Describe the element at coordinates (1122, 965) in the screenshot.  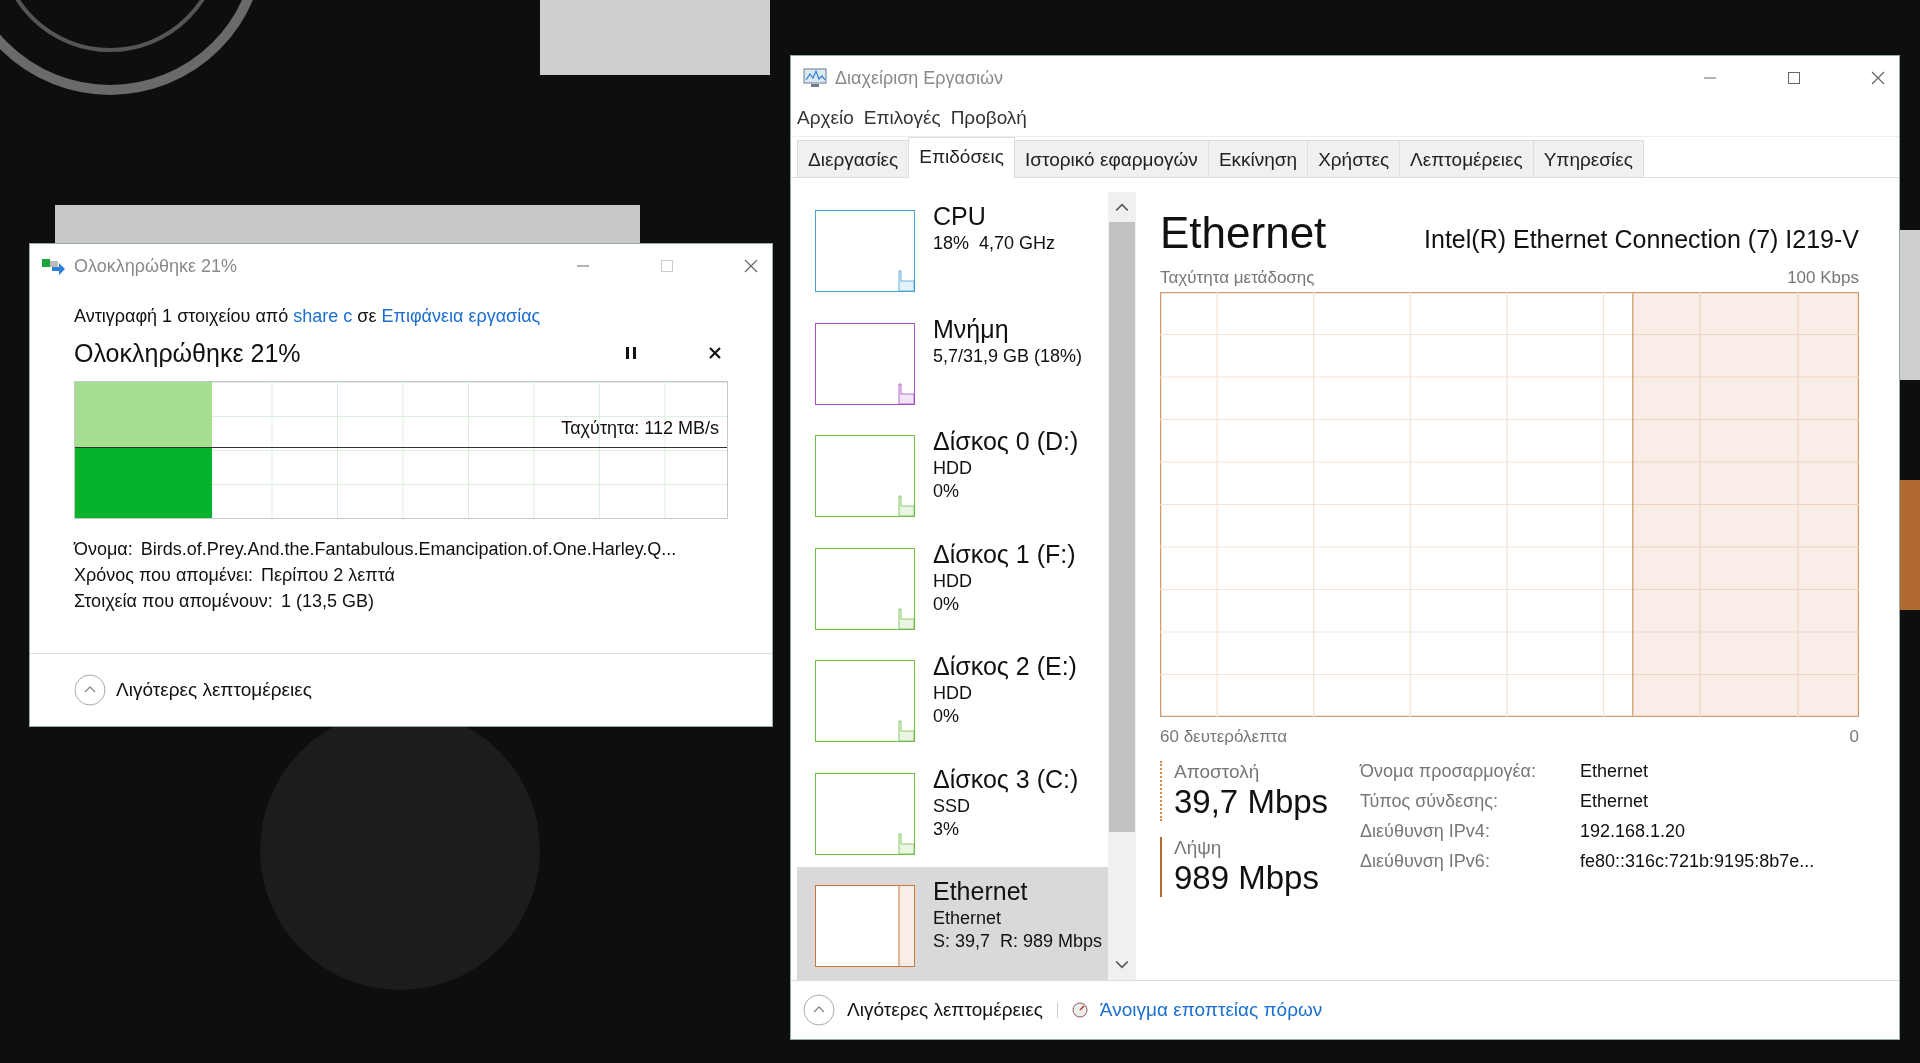
I see `scroll-down-icon` at that location.